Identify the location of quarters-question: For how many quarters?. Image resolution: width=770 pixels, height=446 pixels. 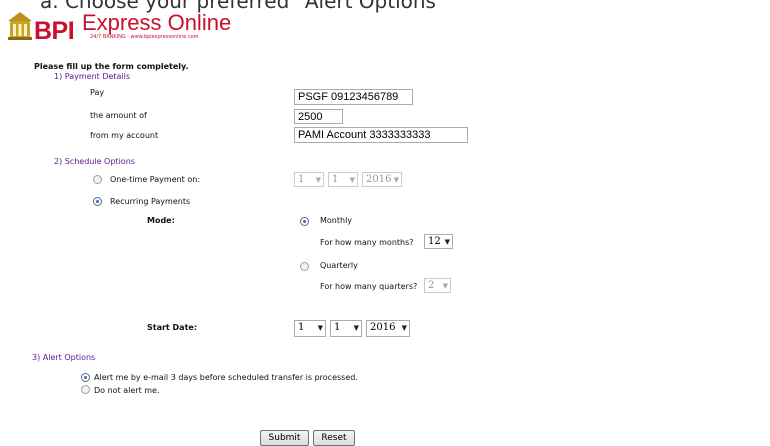
(369, 286).